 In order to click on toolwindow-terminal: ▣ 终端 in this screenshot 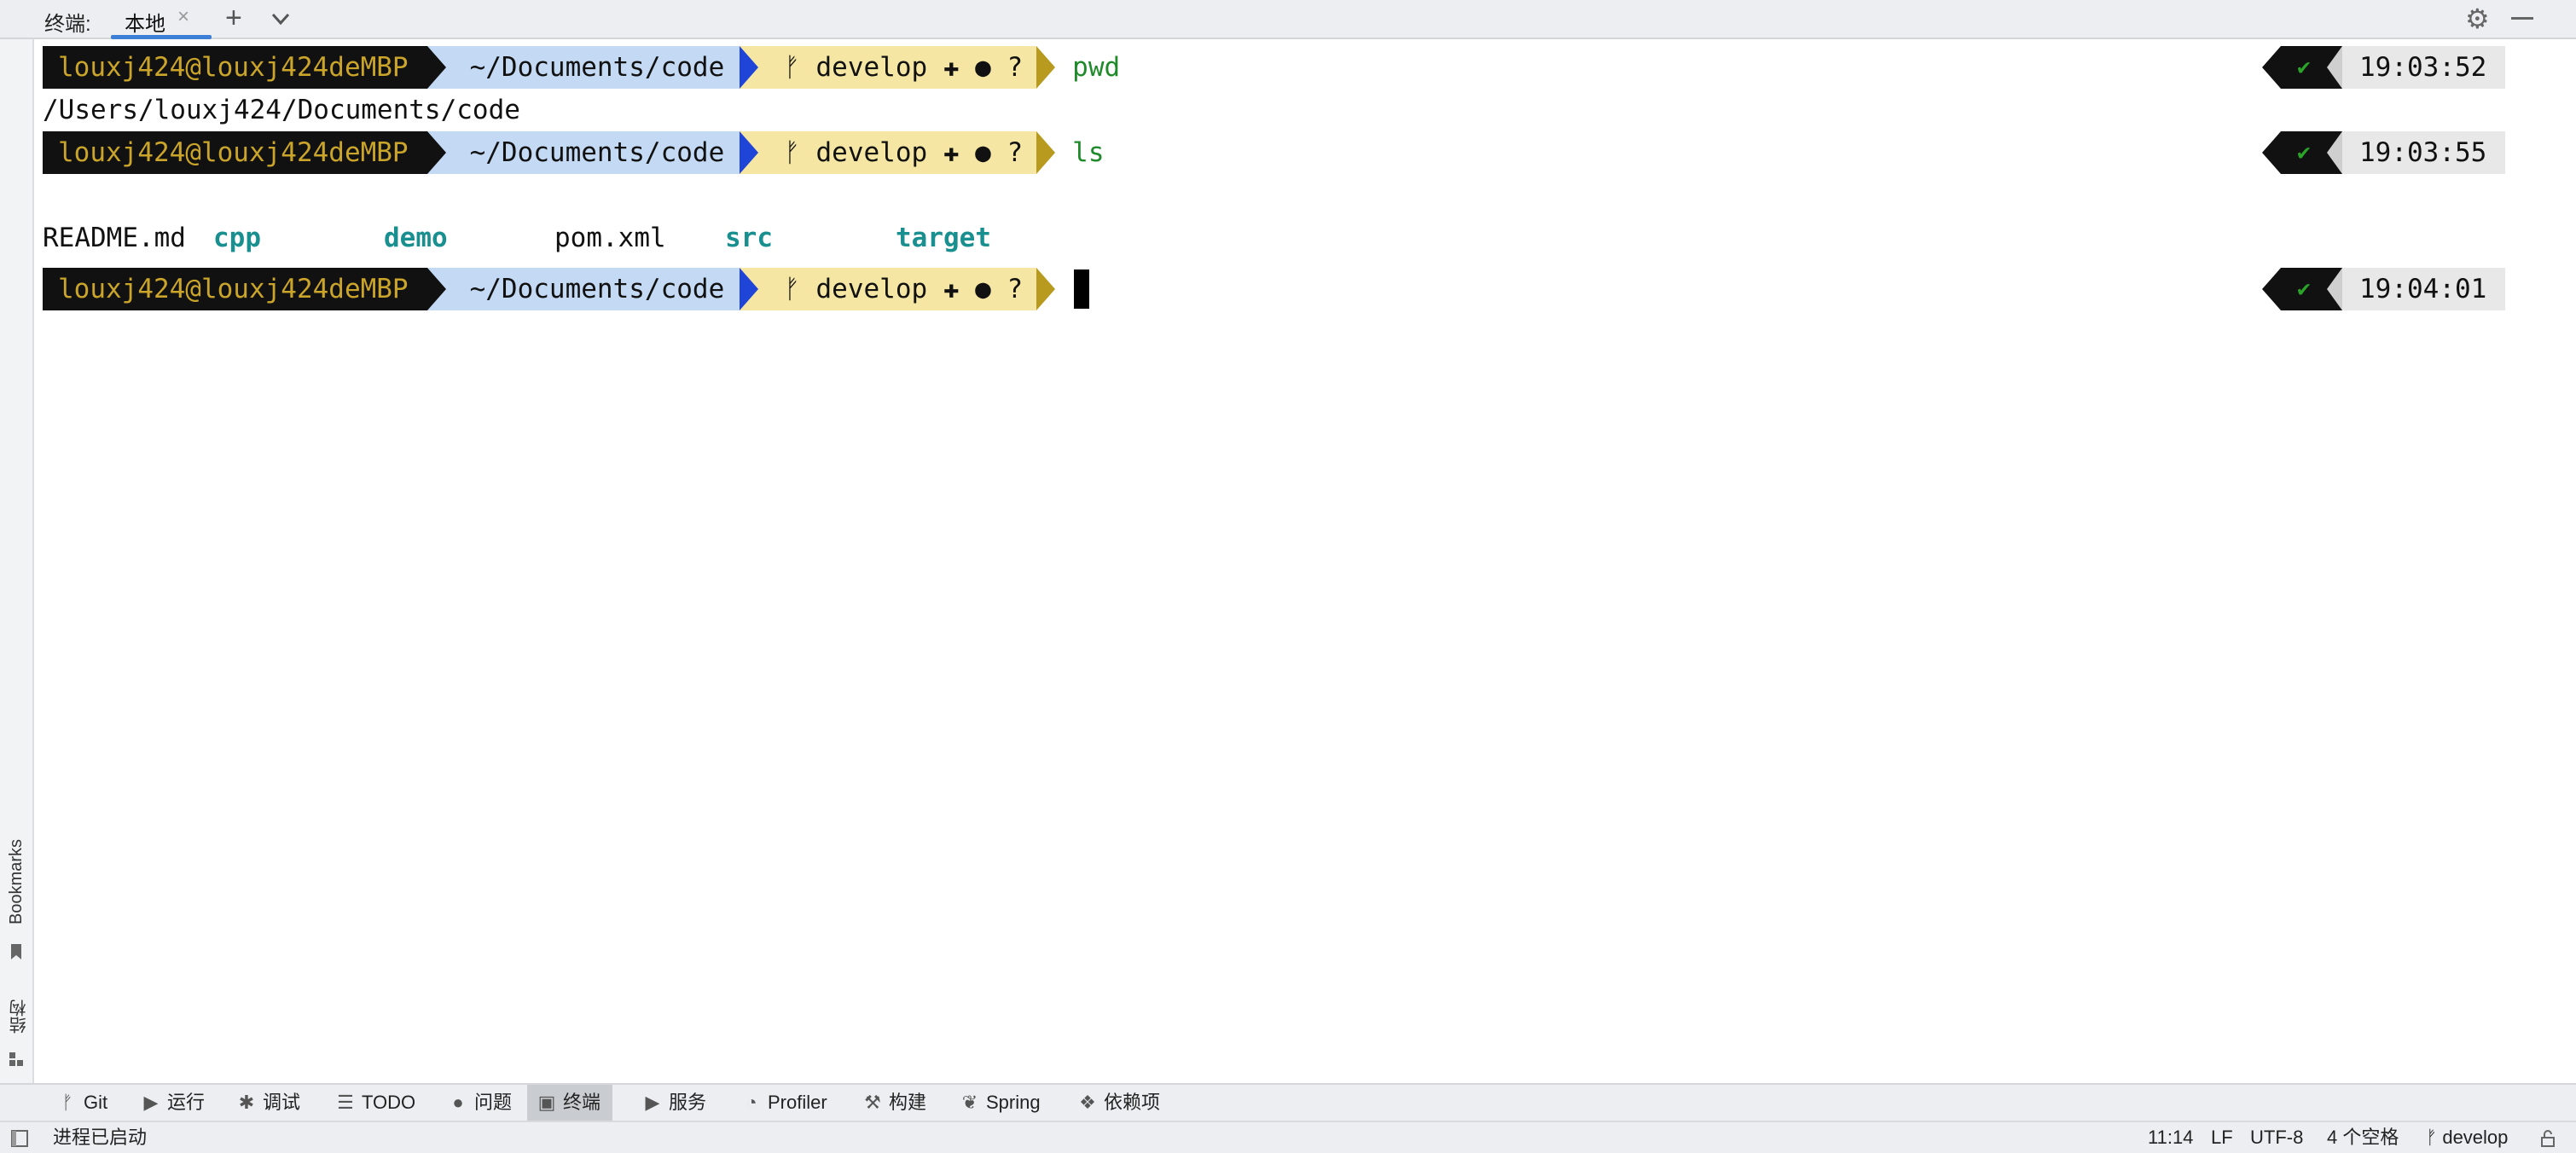, I will do `click(570, 1103)`.